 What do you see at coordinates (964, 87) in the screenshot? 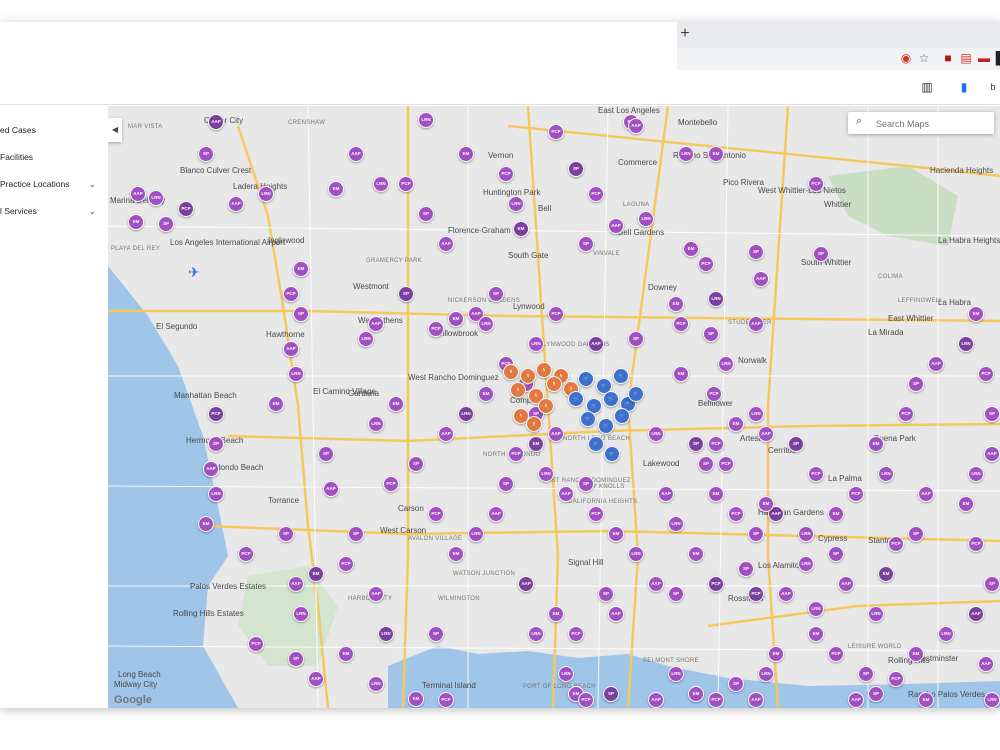
I see `map-icon: ▮` at bounding box center [964, 87].